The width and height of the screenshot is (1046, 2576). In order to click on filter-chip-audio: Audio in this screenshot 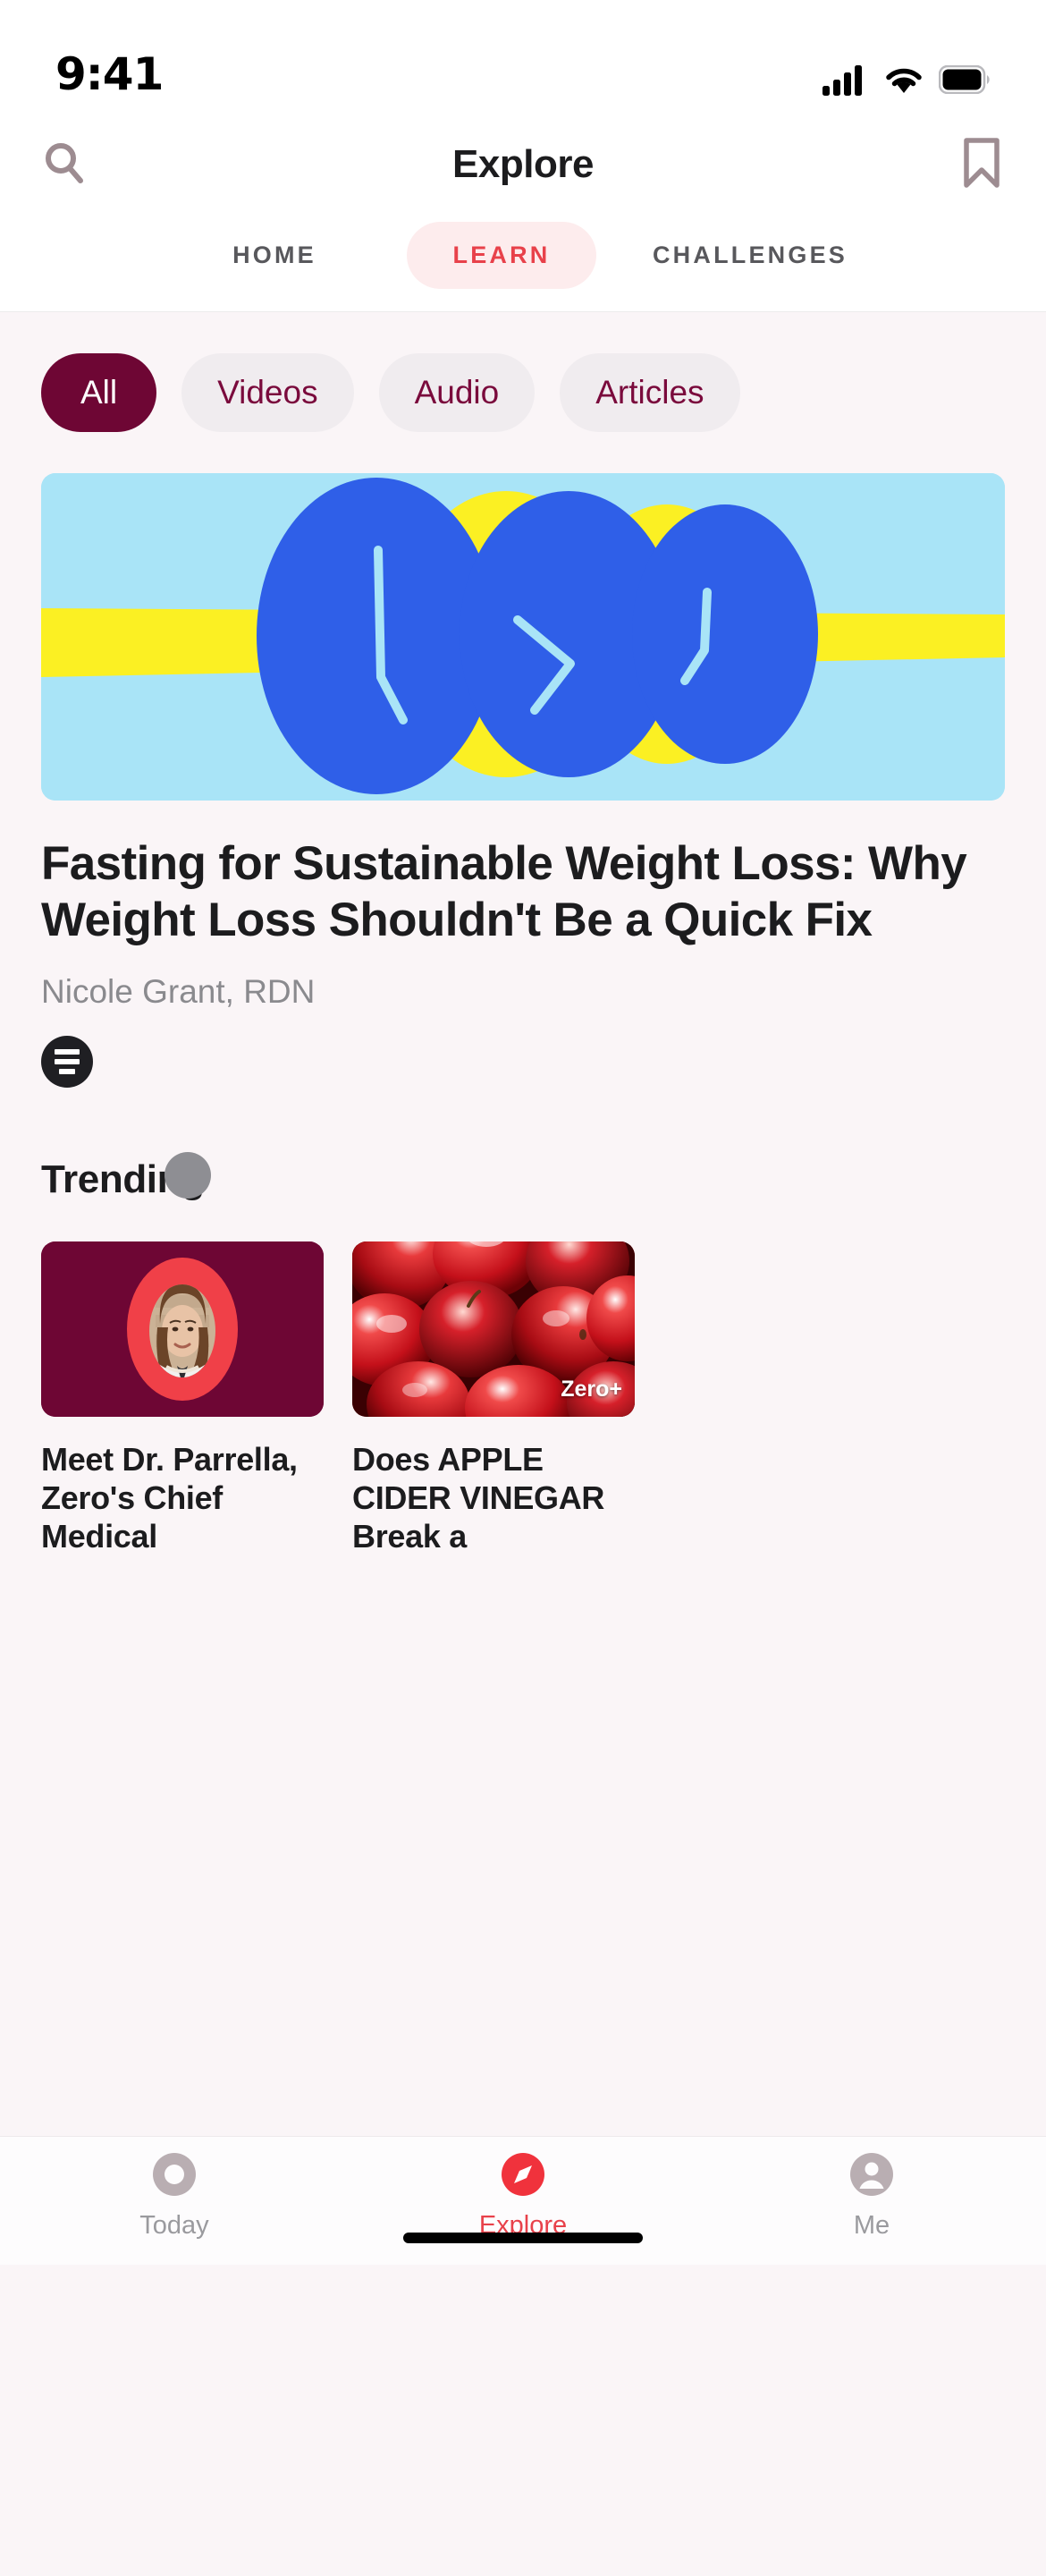, I will do `click(457, 392)`.